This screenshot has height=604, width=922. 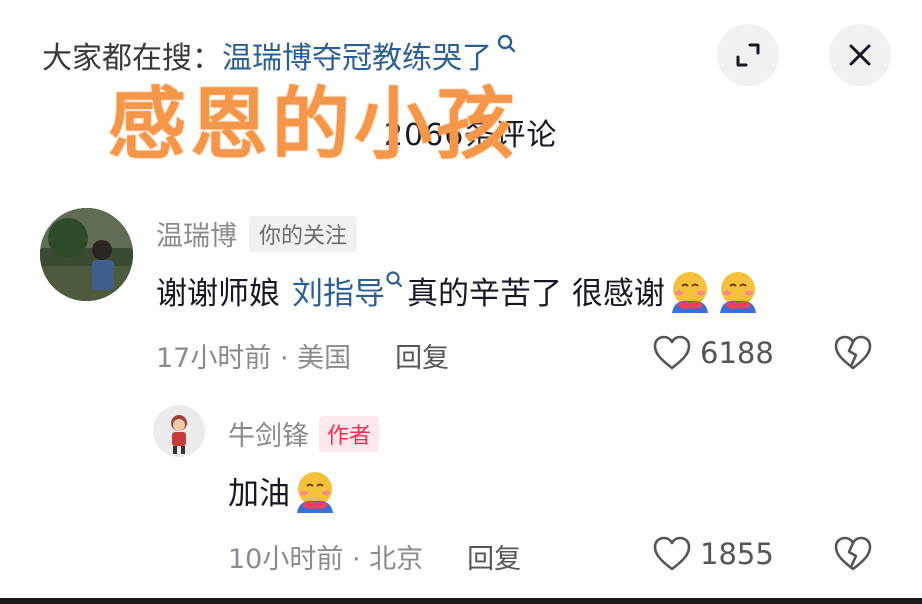 What do you see at coordinates (313, 125) in the screenshot?
I see `video-overlay-caption: 感恩的小孩` at bounding box center [313, 125].